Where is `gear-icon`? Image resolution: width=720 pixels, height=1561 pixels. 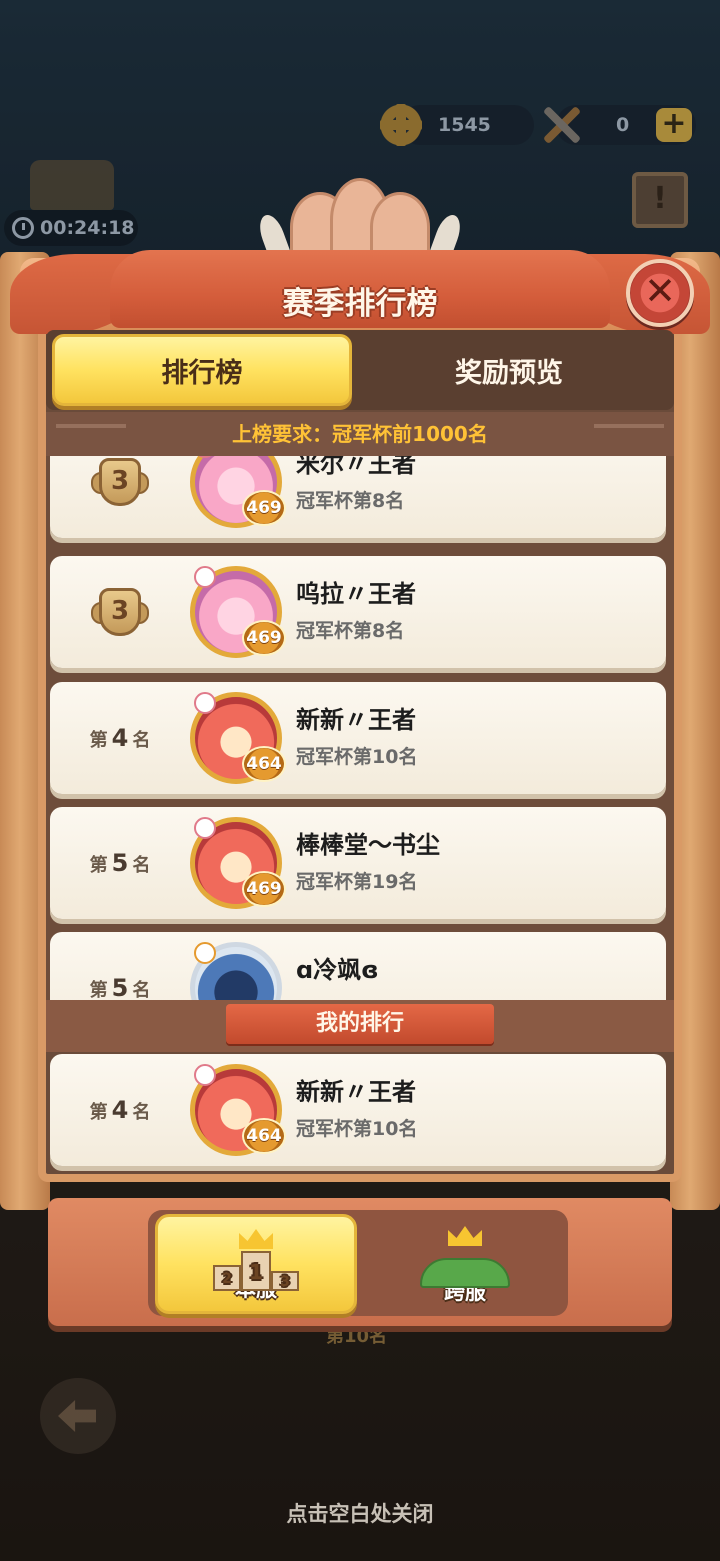
gear-icon is located at coordinates (401, 125).